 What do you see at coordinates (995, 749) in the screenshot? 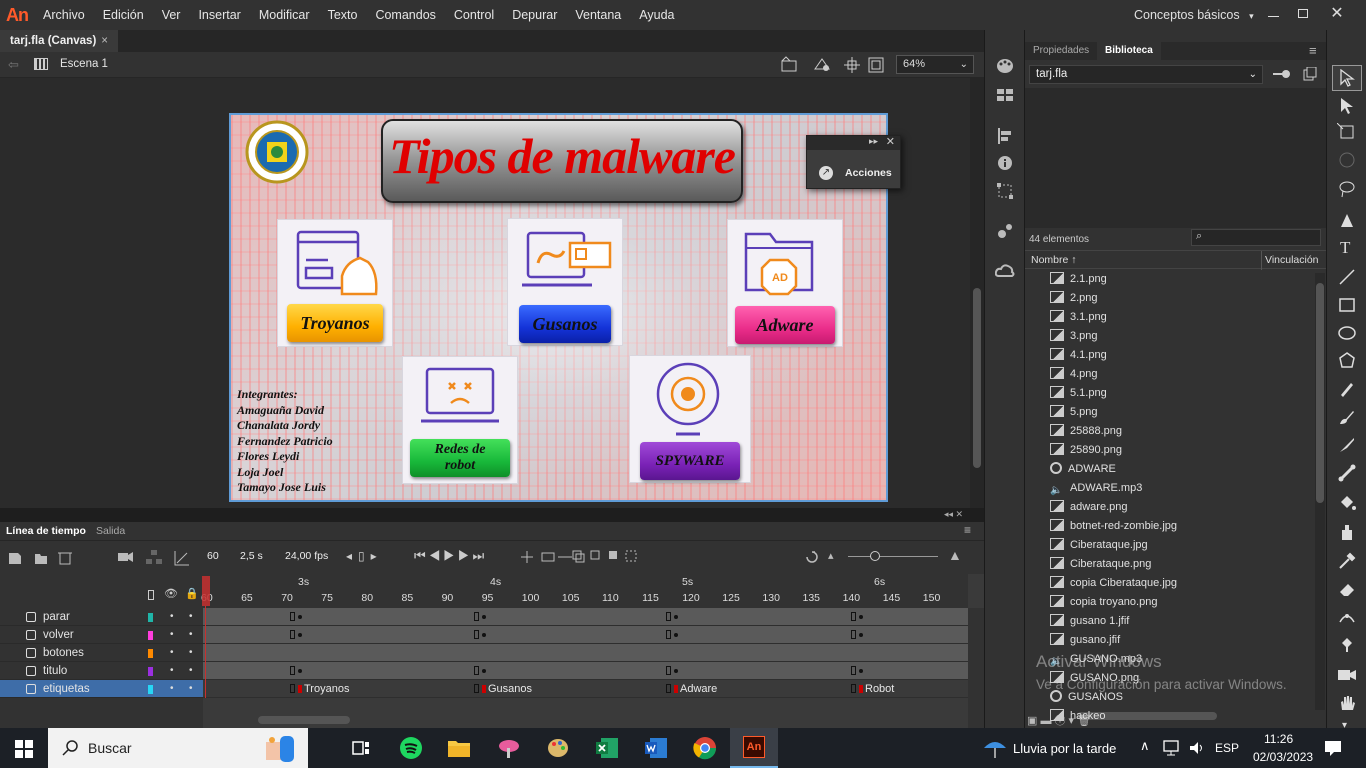
I see `weather-rain-icon` at bounding box center [995, 749].